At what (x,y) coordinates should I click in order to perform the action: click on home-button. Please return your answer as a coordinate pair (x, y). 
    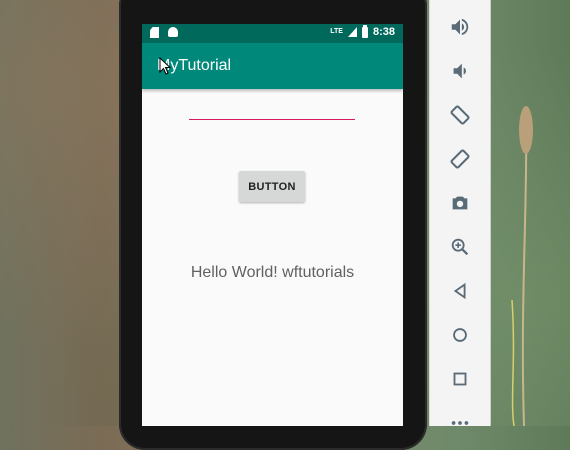
    Looking at the image, I should click on (460, 335).